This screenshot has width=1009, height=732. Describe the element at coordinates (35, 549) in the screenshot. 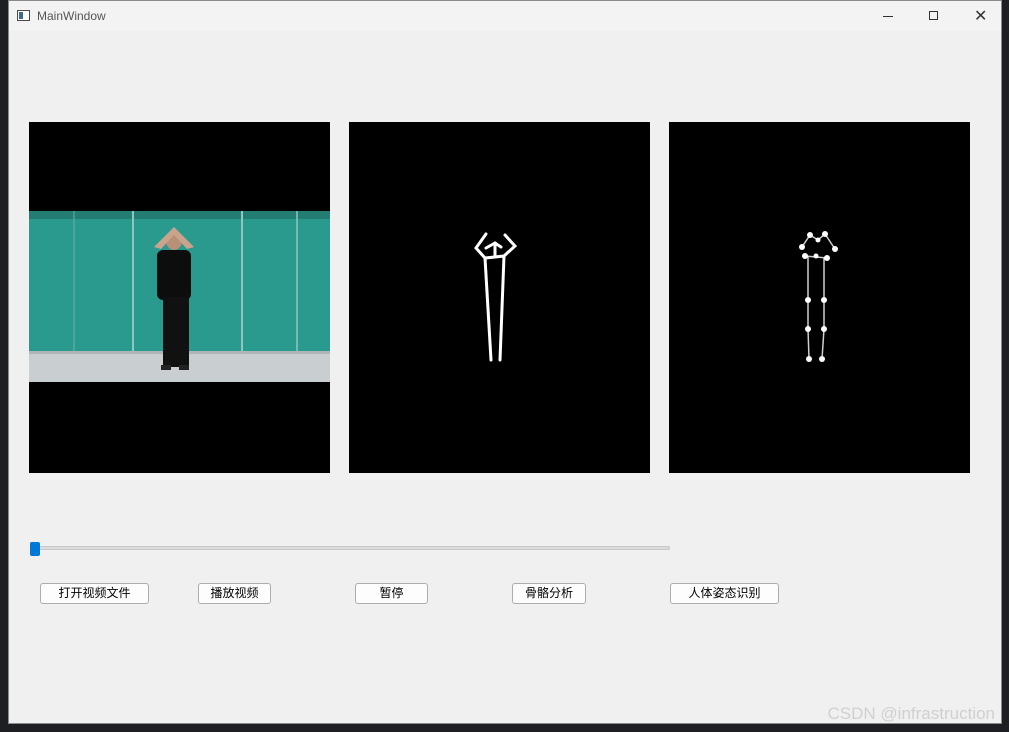

I see `video-progress-slider-handle` at that location.